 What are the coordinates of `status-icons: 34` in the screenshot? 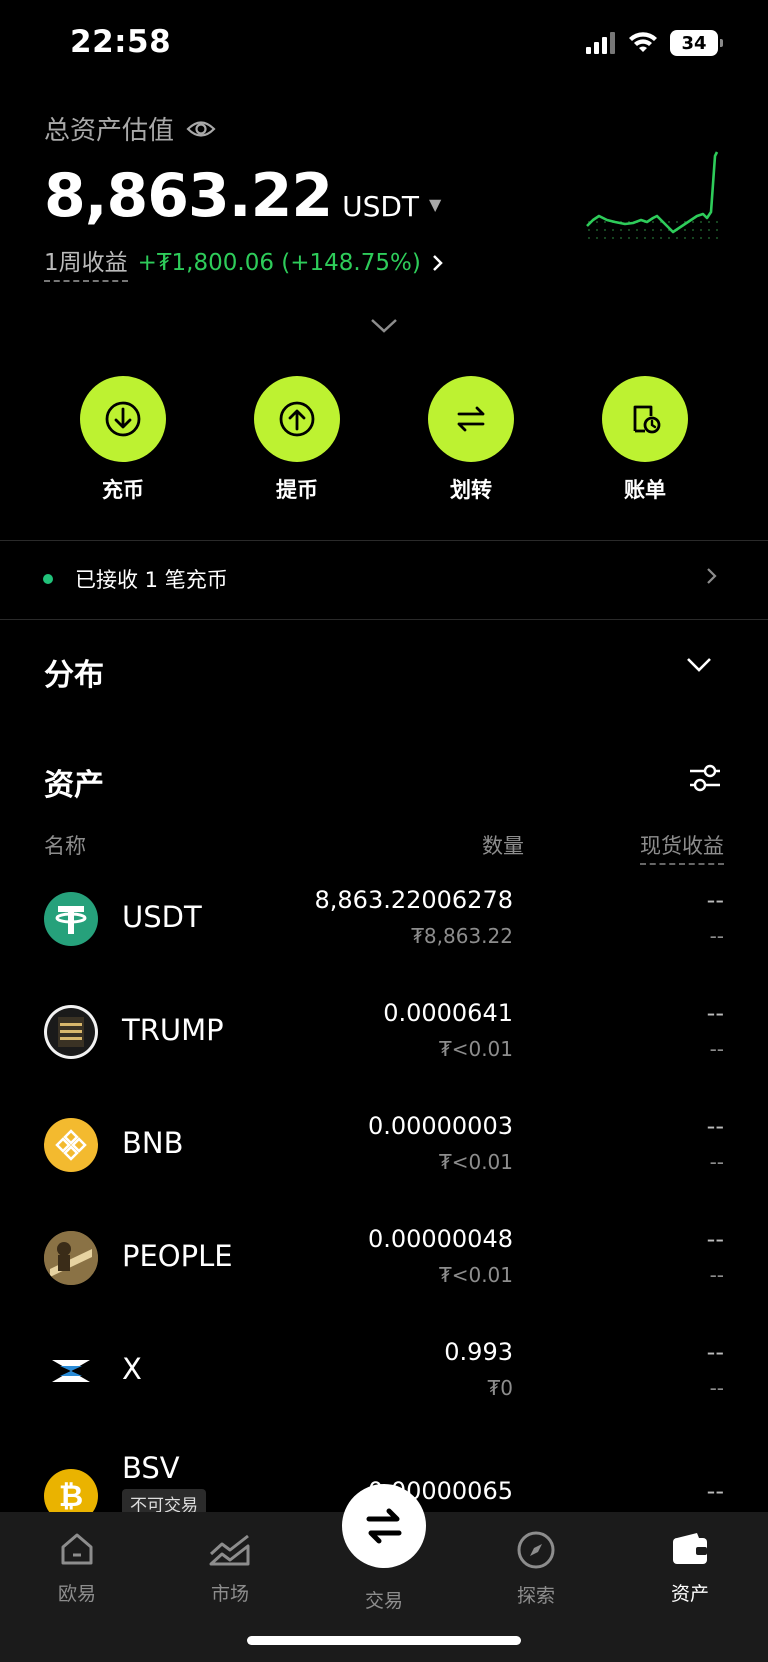 It's located at (654, 43).